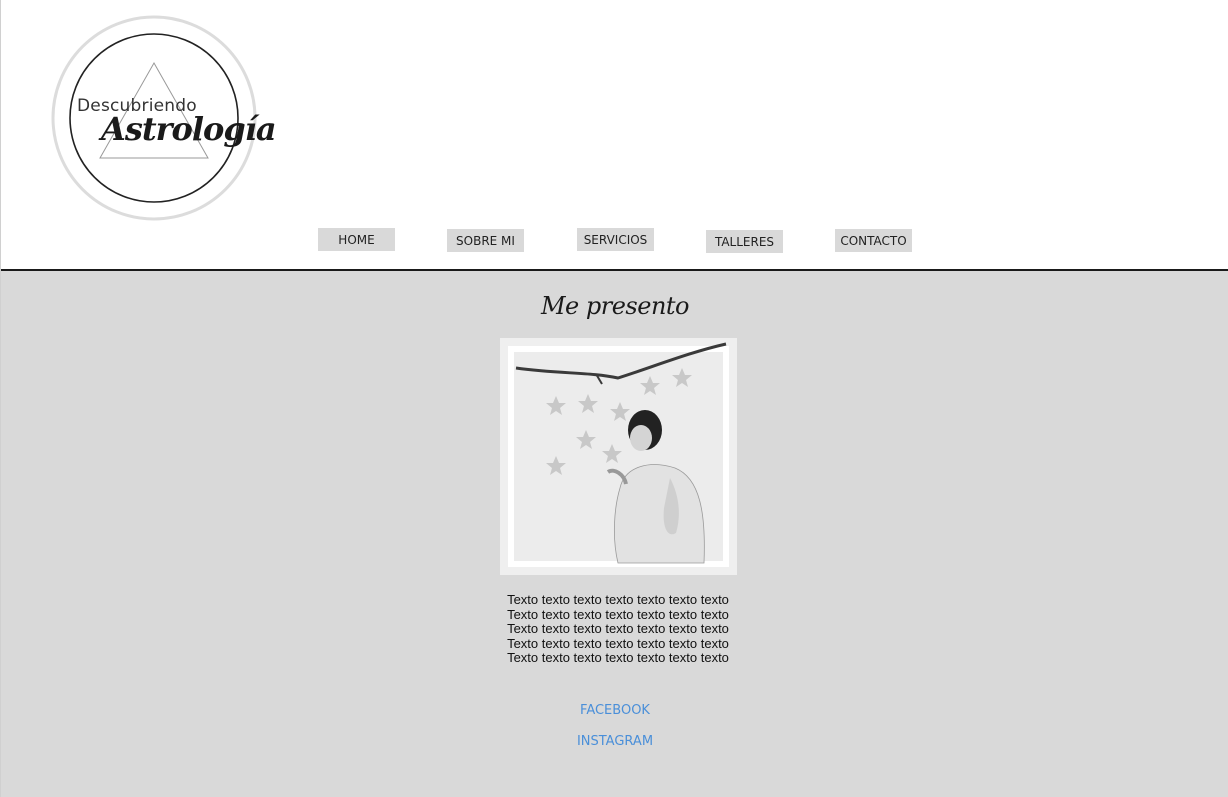  I want to click on facebook-link: FACEBOOK, so click(614, 710).